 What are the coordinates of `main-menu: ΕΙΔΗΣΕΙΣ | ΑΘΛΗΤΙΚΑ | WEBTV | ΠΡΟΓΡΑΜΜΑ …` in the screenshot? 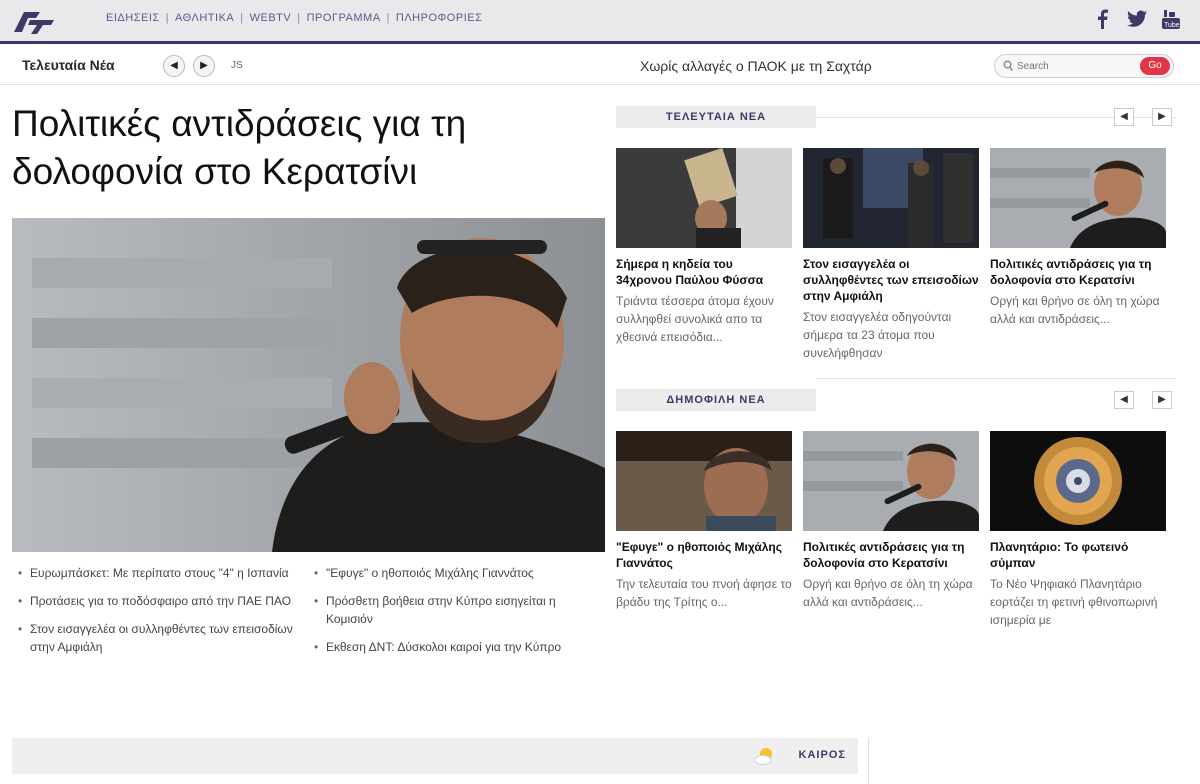 It's located at (294, 18).